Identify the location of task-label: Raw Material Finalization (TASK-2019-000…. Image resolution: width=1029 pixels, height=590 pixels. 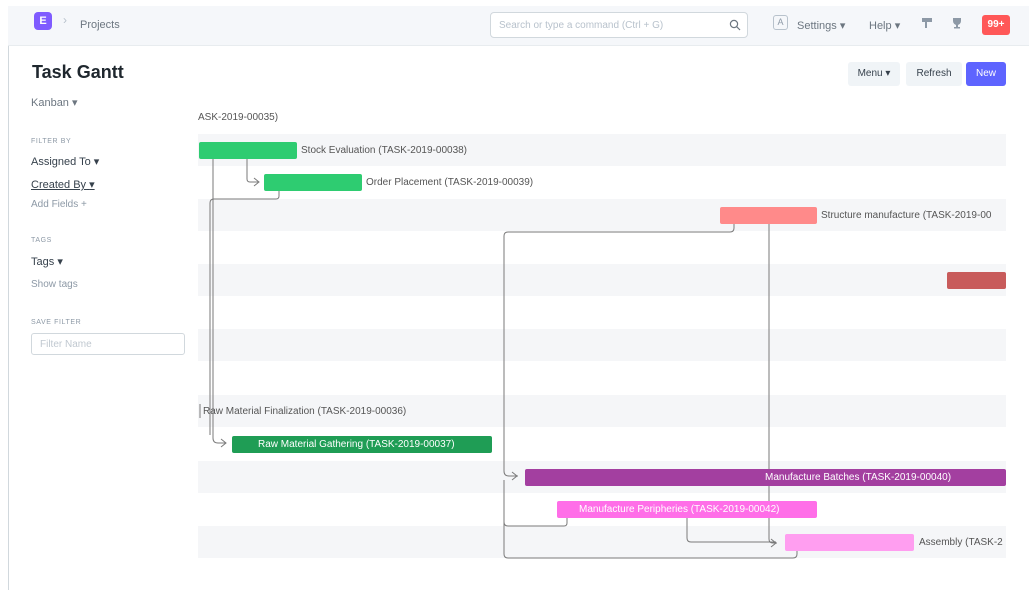
(304, 411).